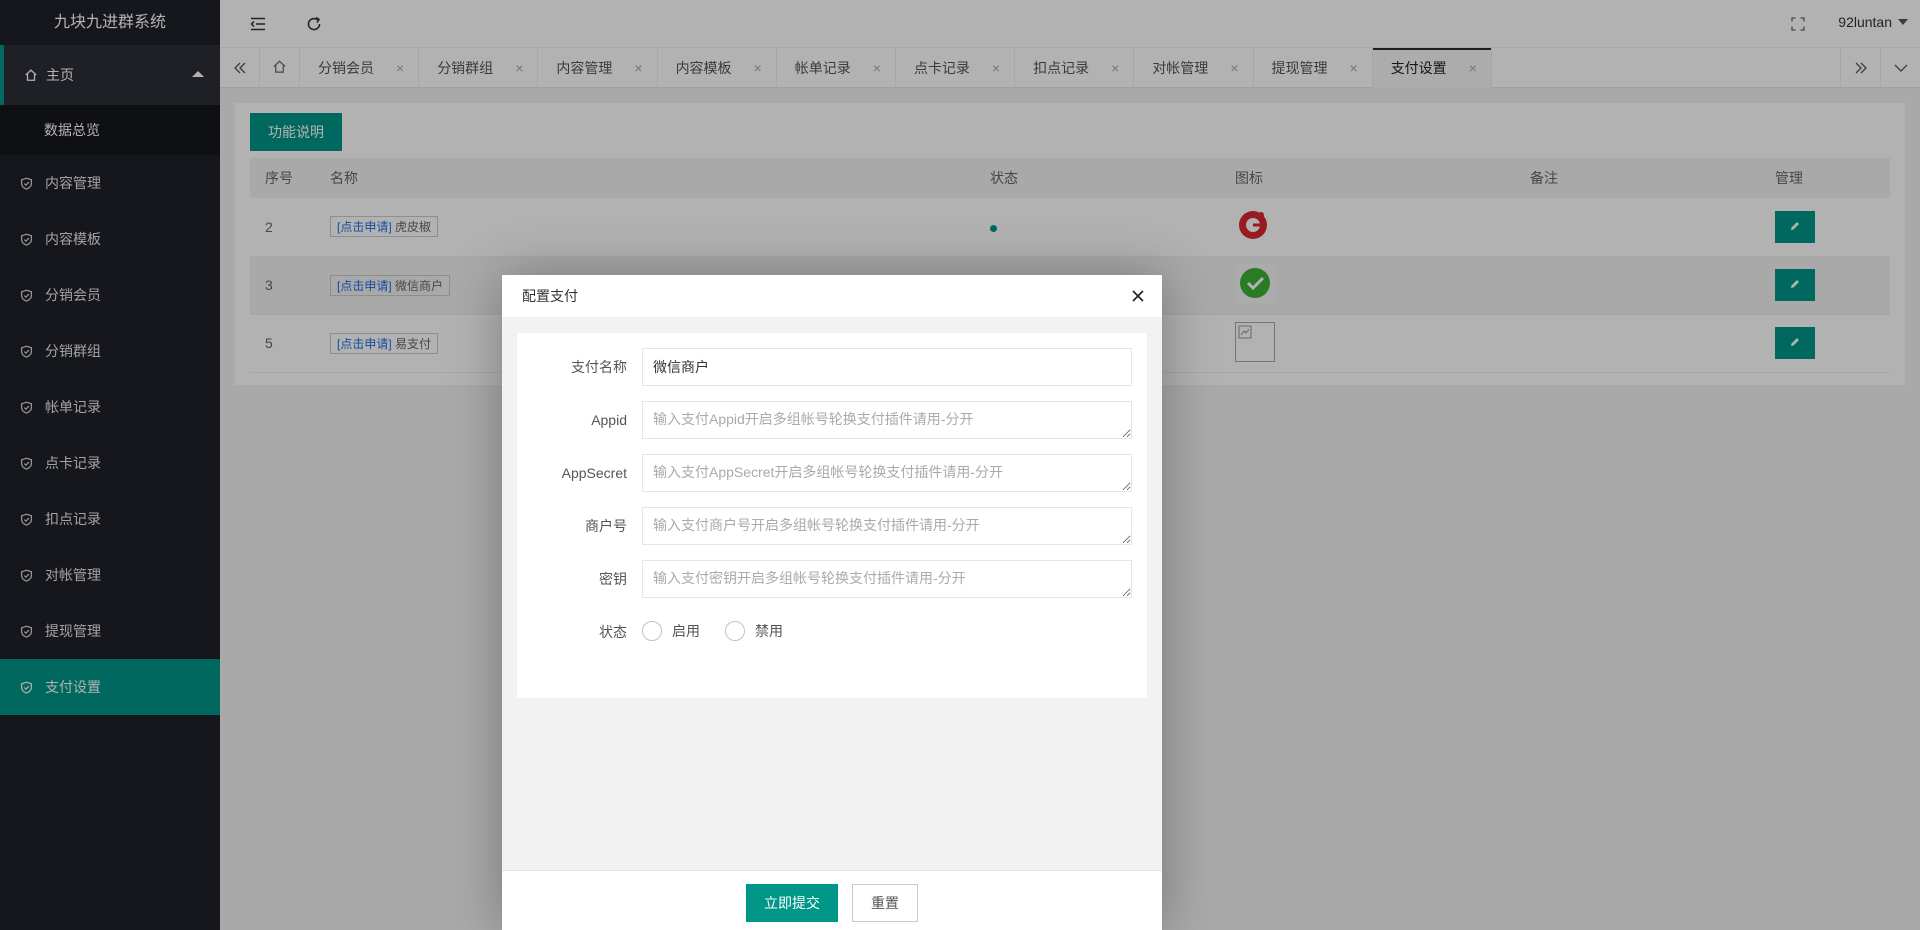 This screenshot has width=1920, height=930. What do you see at coordinates (887, 579) in the screenshot?
I see `secret-key-textarea` at bounding box center [887, 579].